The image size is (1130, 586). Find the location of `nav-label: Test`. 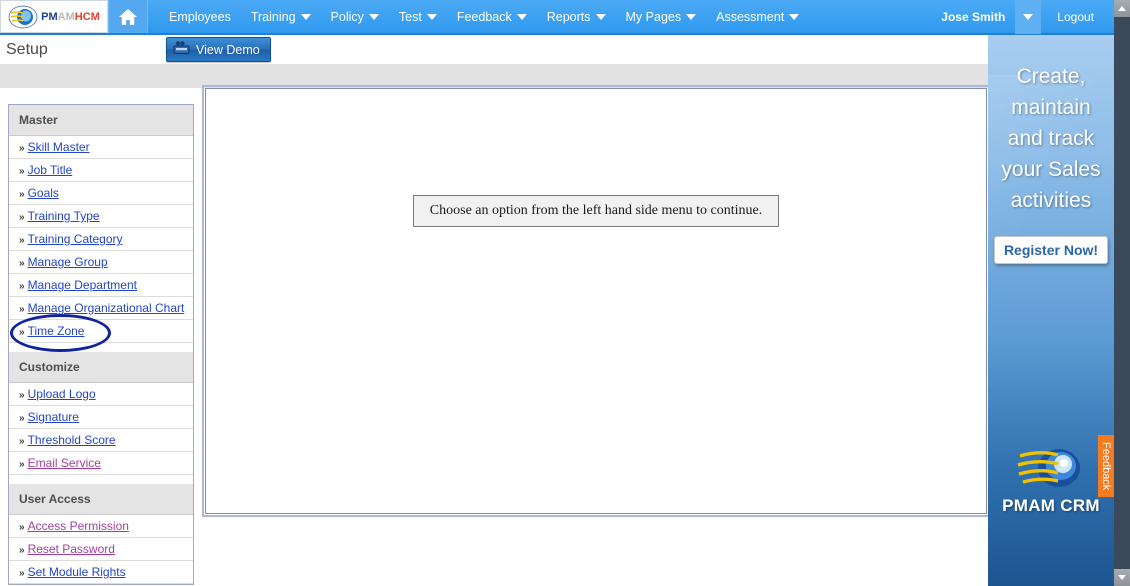

nav-label: Test is located at coordinates (410, 16).